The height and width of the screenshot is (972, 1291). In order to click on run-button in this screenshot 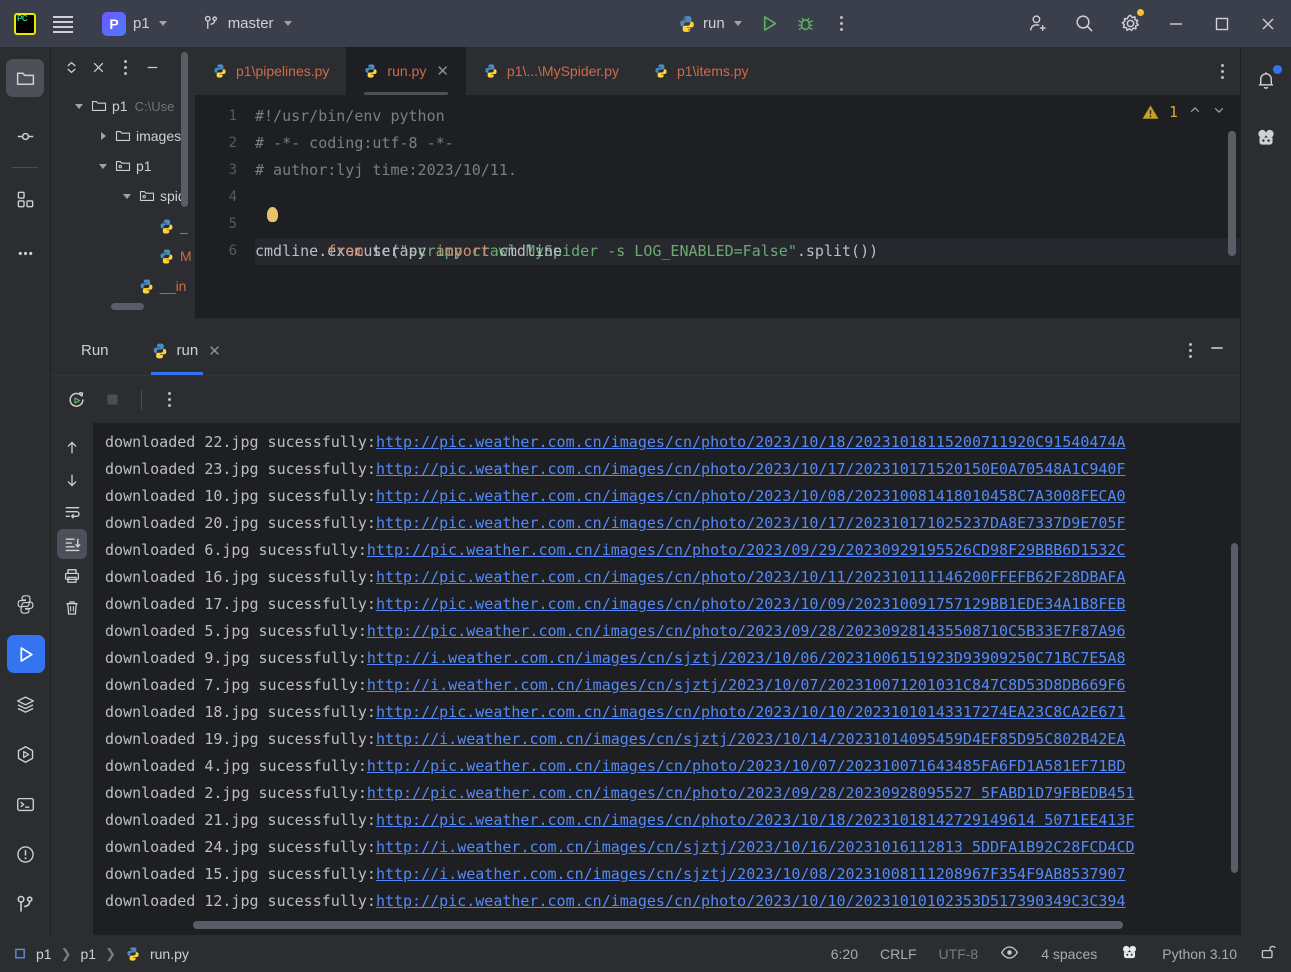, I will do `click(770, 24)`.